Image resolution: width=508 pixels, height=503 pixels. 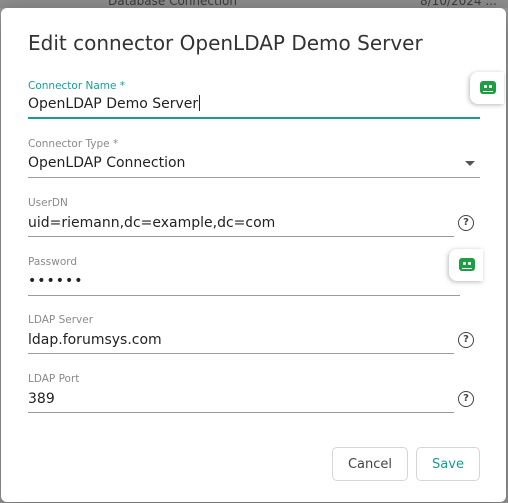 What do you see at coordinates (254, 393) in the screenshot?
I see `ldap-port-field: LDAP Port 389 ?` at bounding box center [254, 393].